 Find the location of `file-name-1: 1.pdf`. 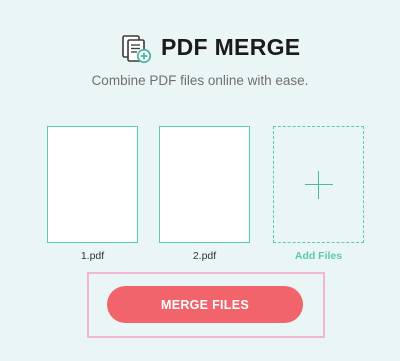

file-name-1: 1.pdf is located at coordinates (92, 256).